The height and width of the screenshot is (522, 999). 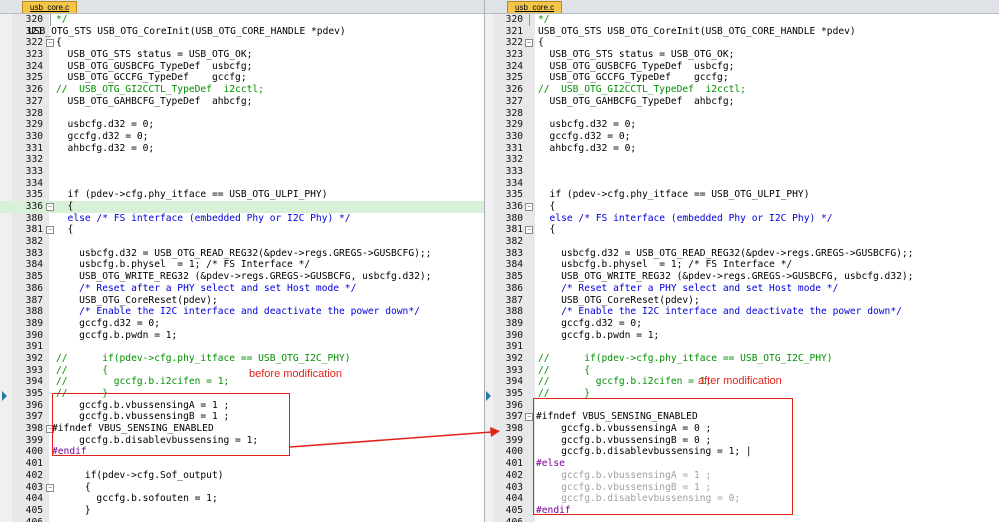 I want to click on code-line: 405 }, so click(x=242, y=511).